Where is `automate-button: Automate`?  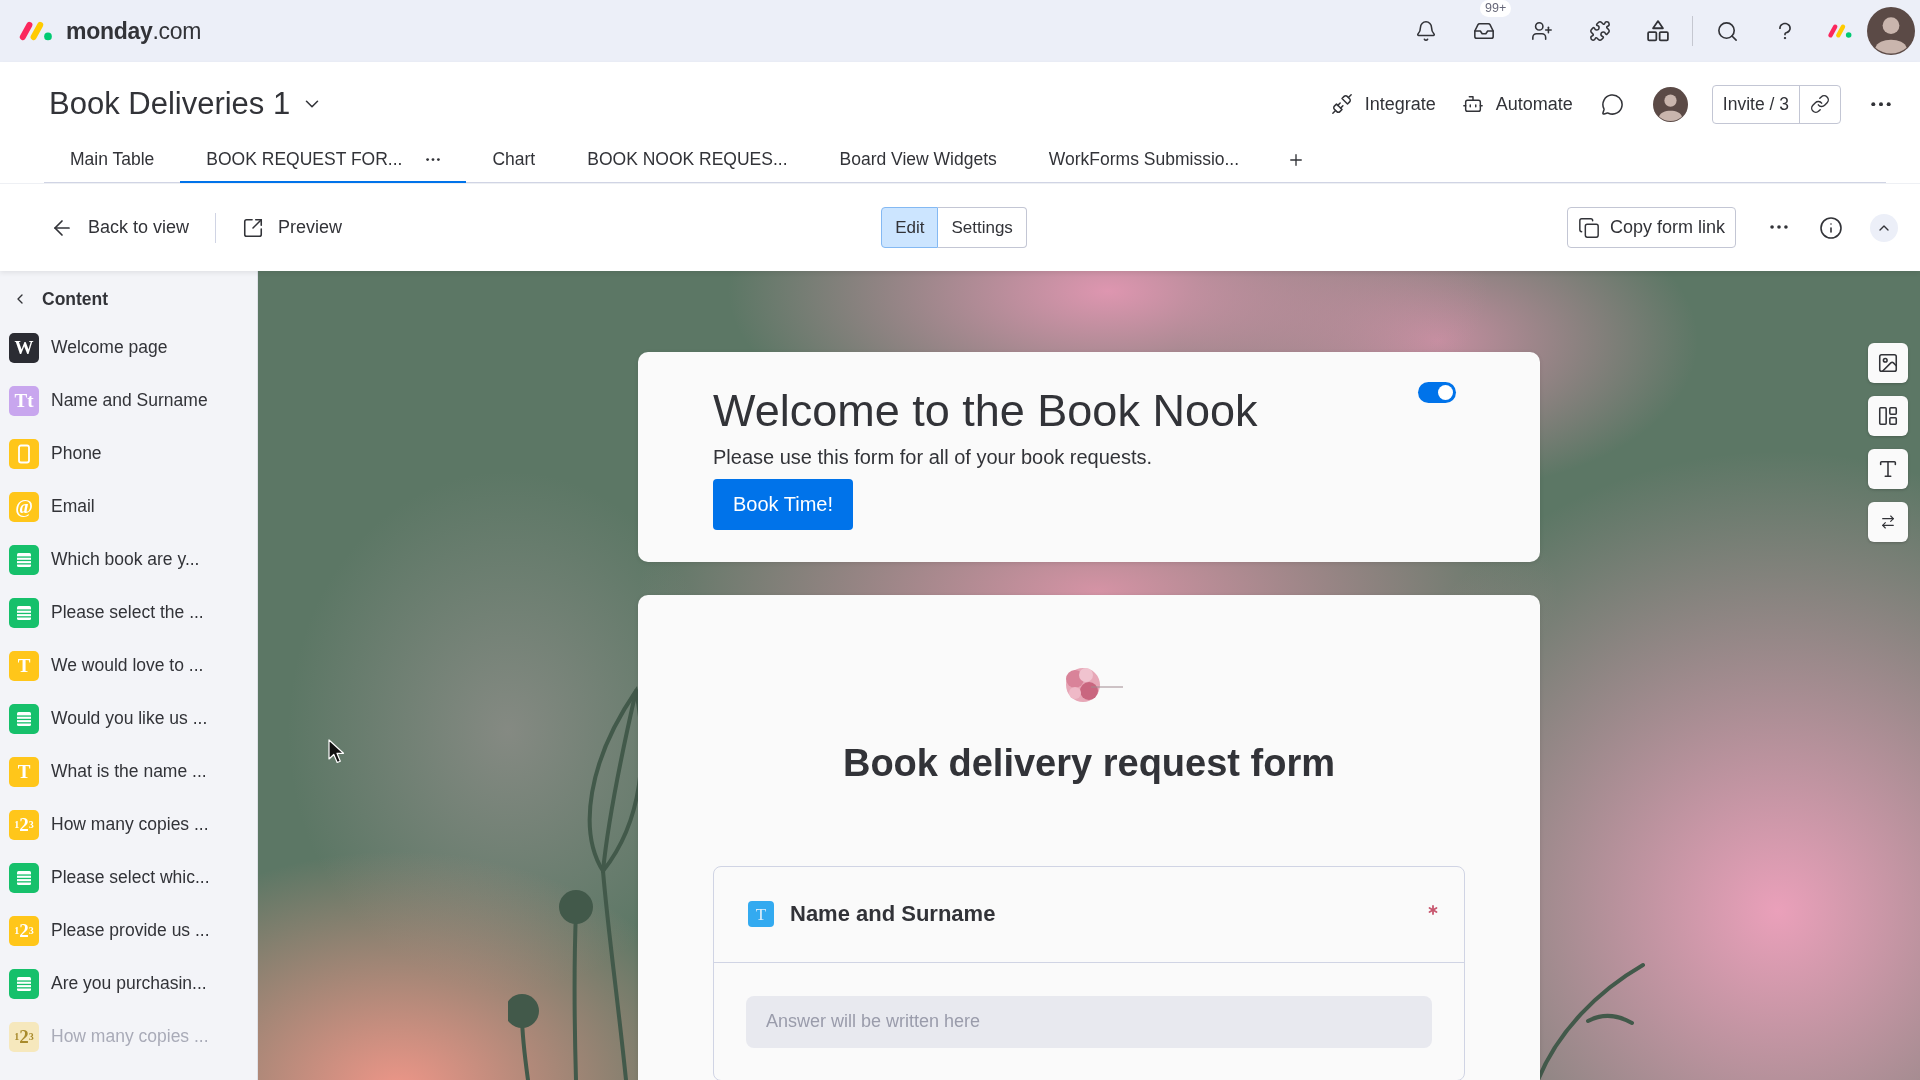
automate-button: Automate is located at coordinates (1517, 104).